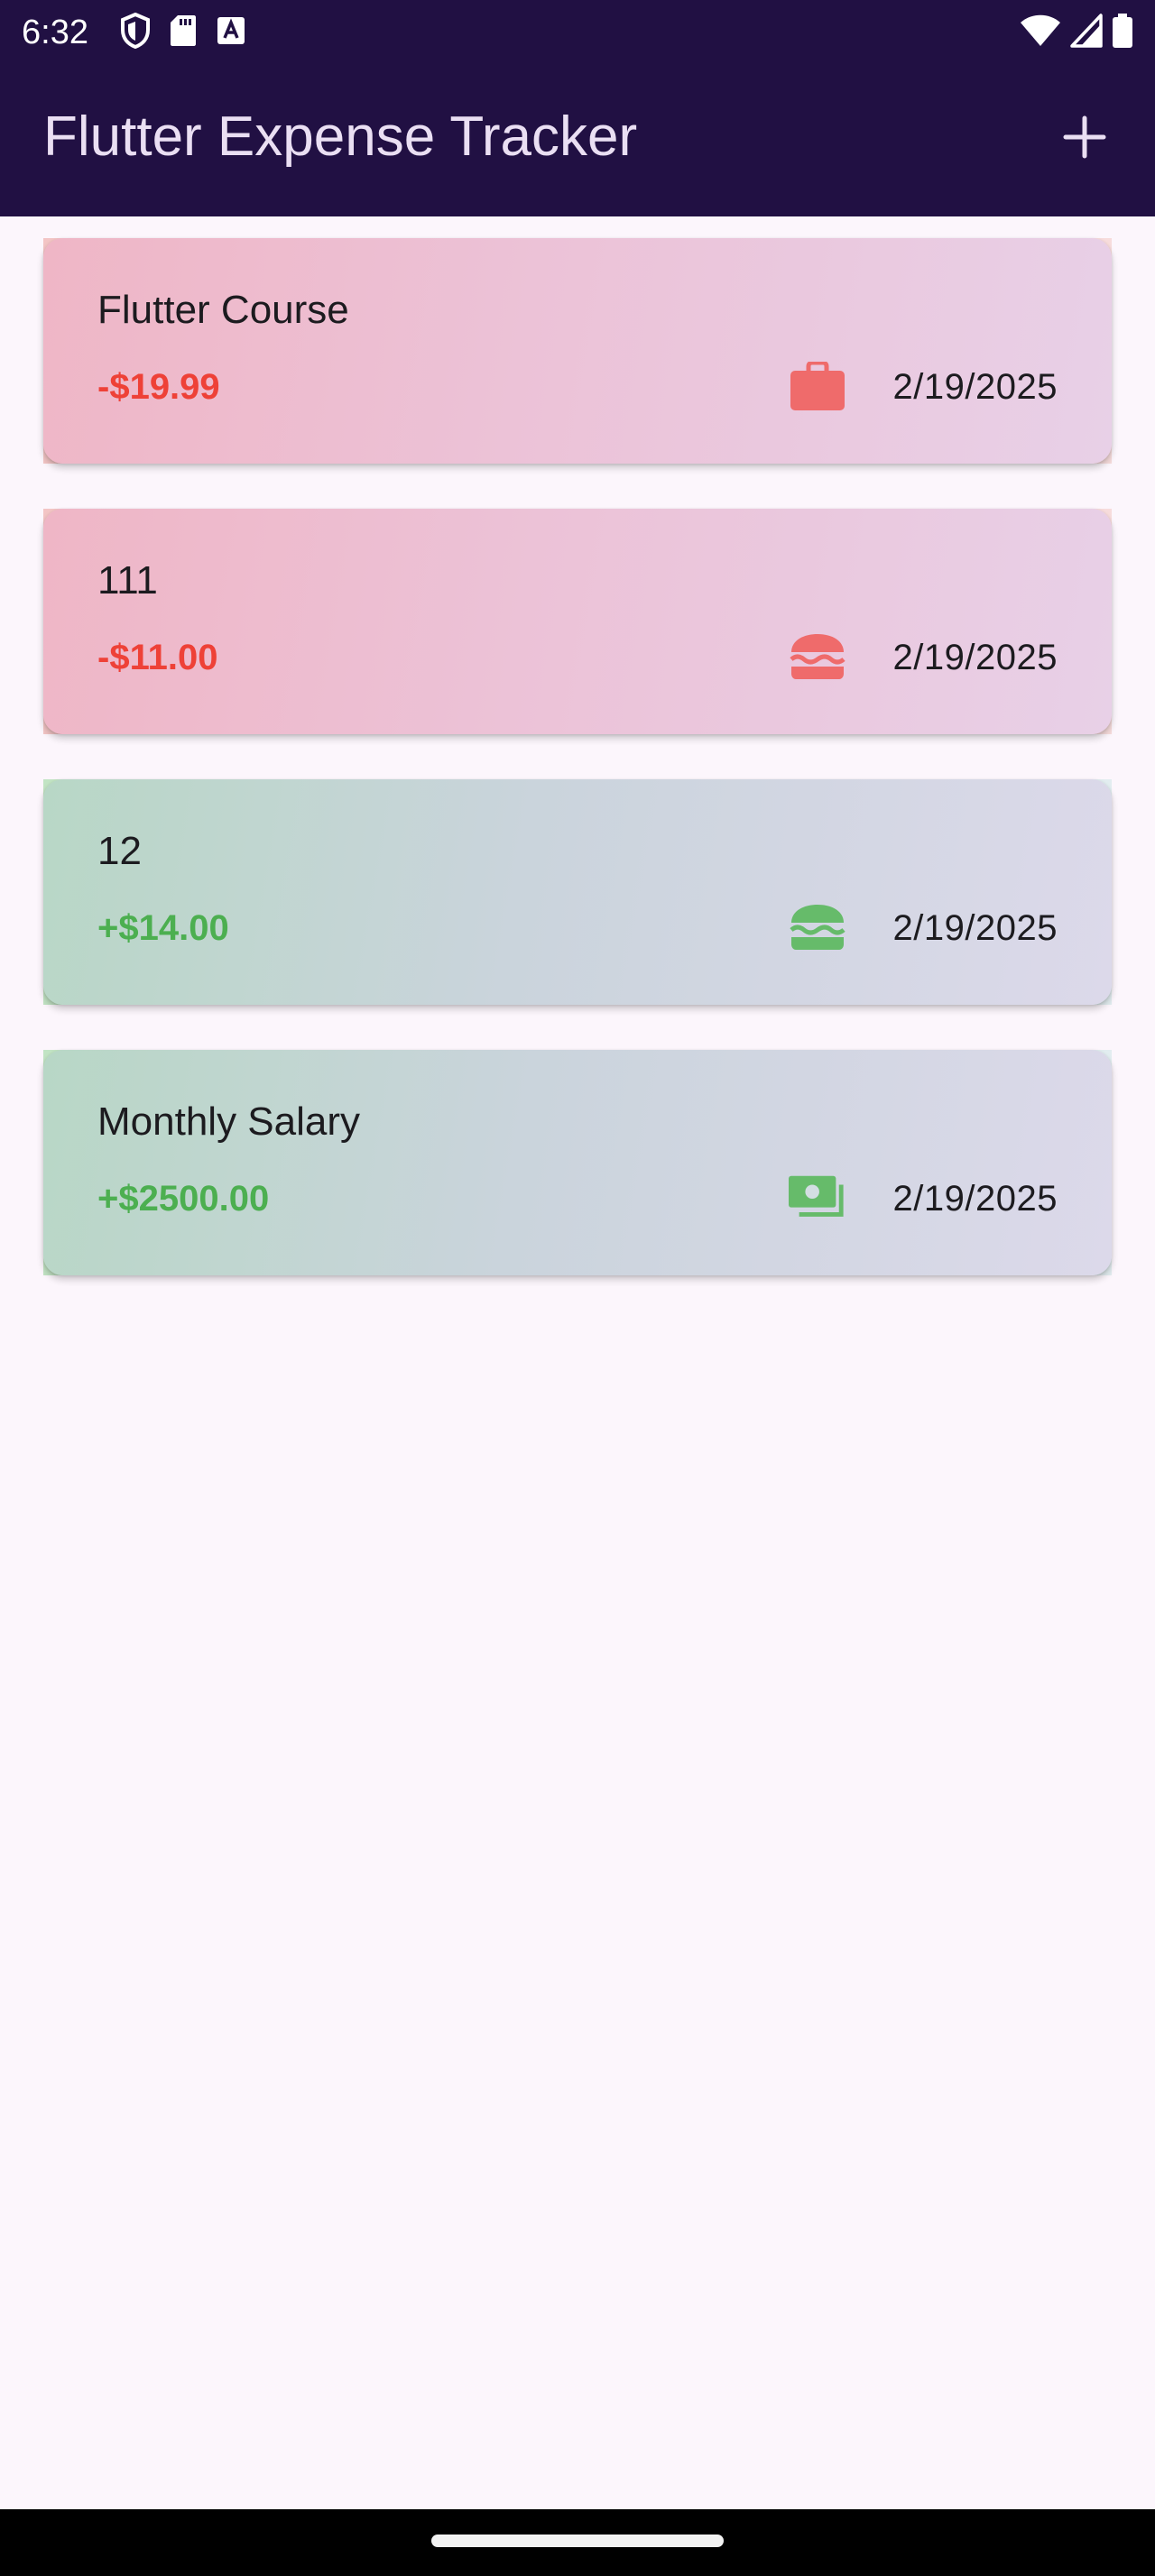 This screenshot has height=2576, width=1155. What do you see at coordinates (127, 580) in the screenshot?
I see `expense-title: 111` at bounding box center [127, 580].